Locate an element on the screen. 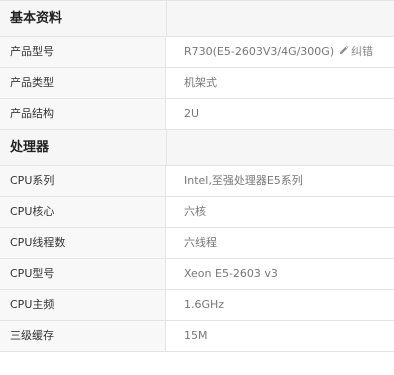 This screenshot has height=375, width=394. section-title-basic: 基本资料 is located at coordinates (36, 18).